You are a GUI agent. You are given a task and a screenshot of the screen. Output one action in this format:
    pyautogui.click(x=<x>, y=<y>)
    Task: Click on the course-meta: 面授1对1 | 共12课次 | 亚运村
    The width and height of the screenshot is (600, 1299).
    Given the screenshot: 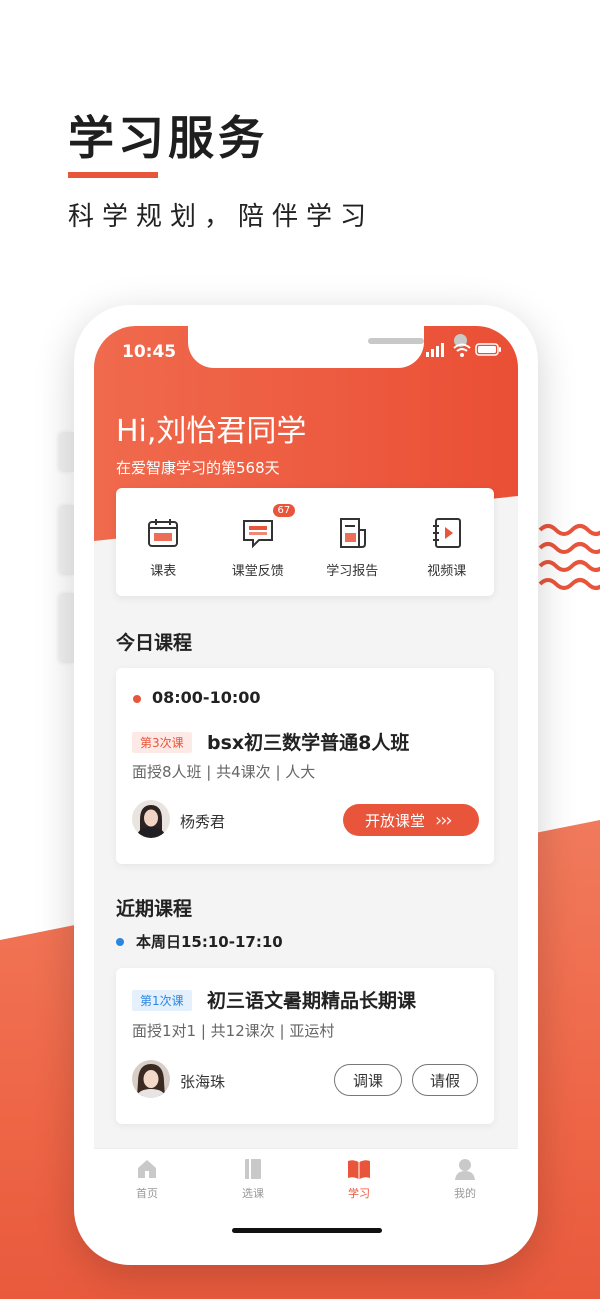 What is the action you would take?
    pyautogui.click(x=233, y=1031)
    